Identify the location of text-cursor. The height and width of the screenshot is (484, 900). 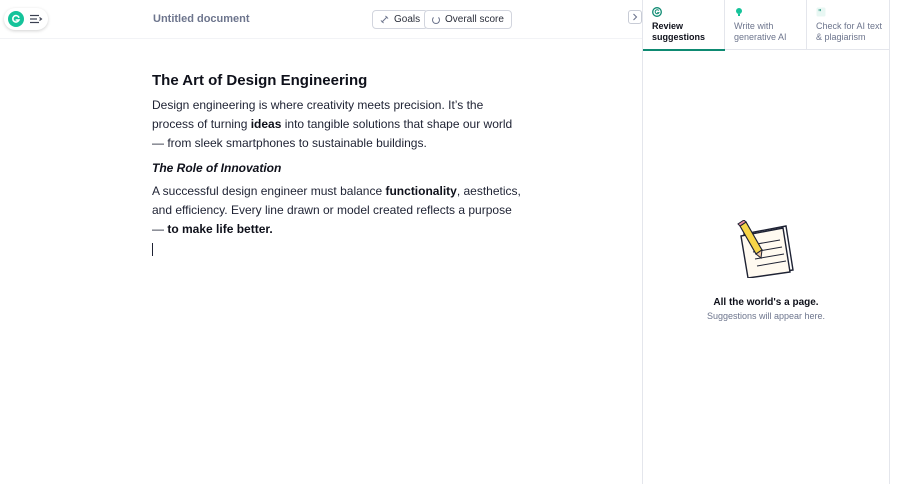
(152, 249).